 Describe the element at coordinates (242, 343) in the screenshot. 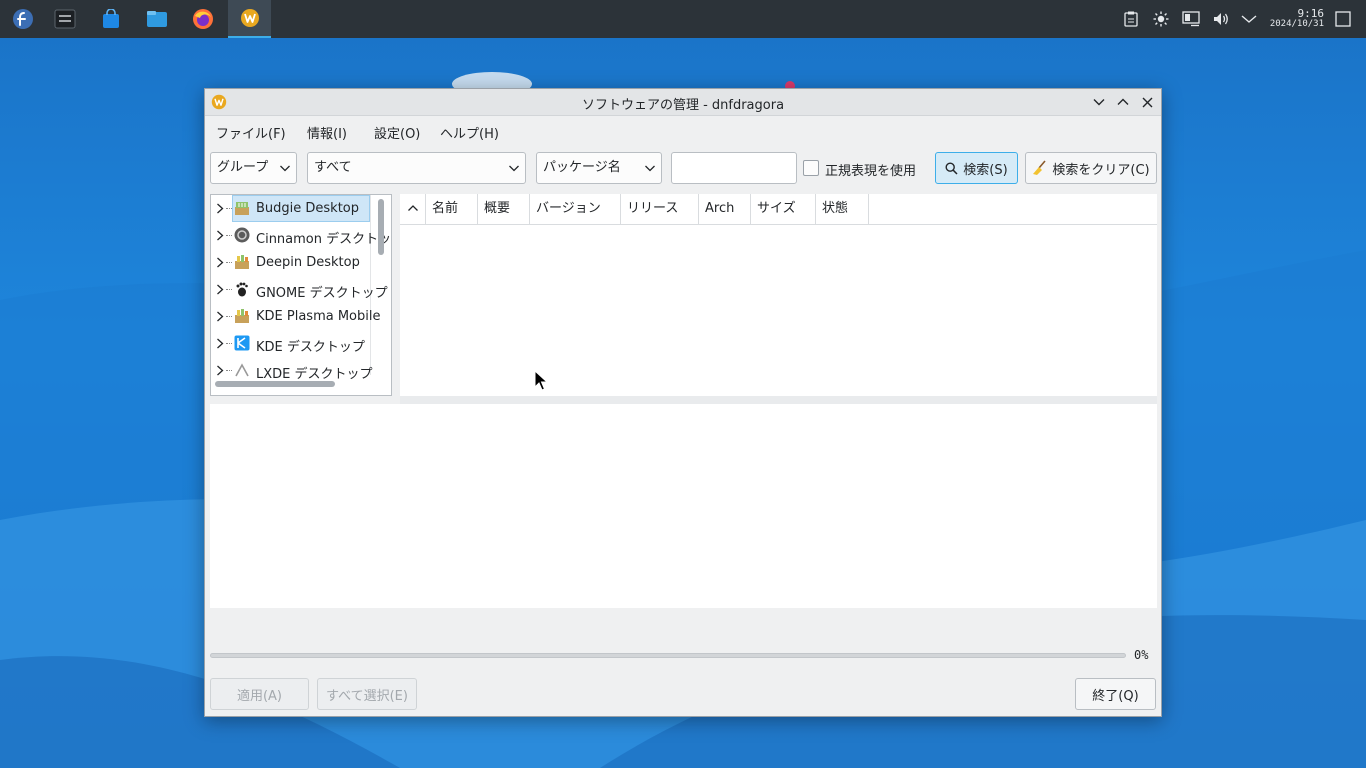

I see `kde-icon` at that location.